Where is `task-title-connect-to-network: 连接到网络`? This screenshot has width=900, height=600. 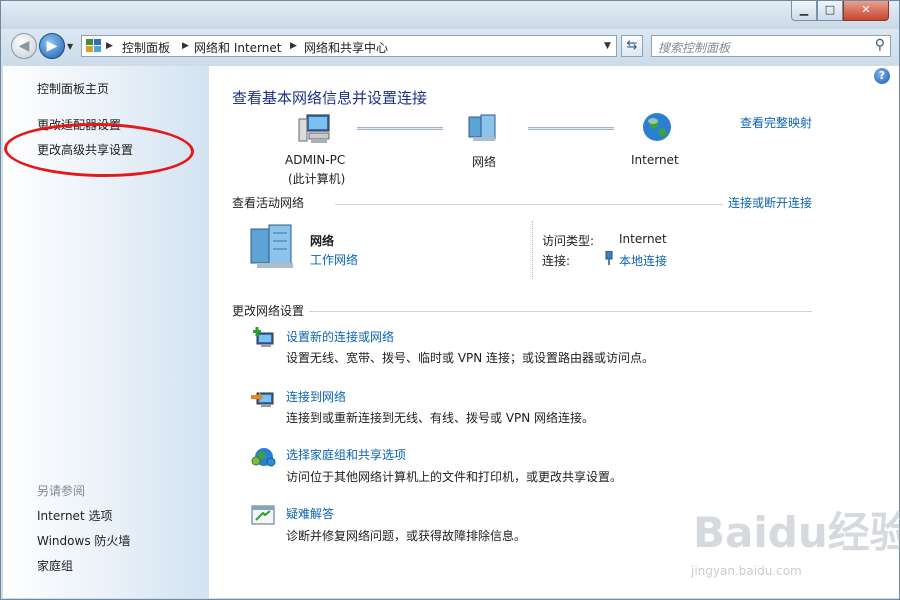
task-title-connect-to-network: 连接到网络 is located at coordinates (316, 396).